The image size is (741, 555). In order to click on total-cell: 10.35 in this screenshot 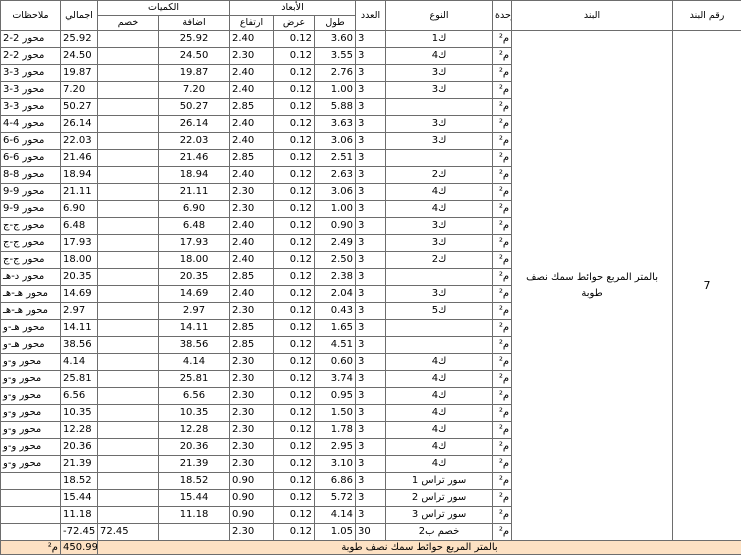, I will do `click(79, 413)`.